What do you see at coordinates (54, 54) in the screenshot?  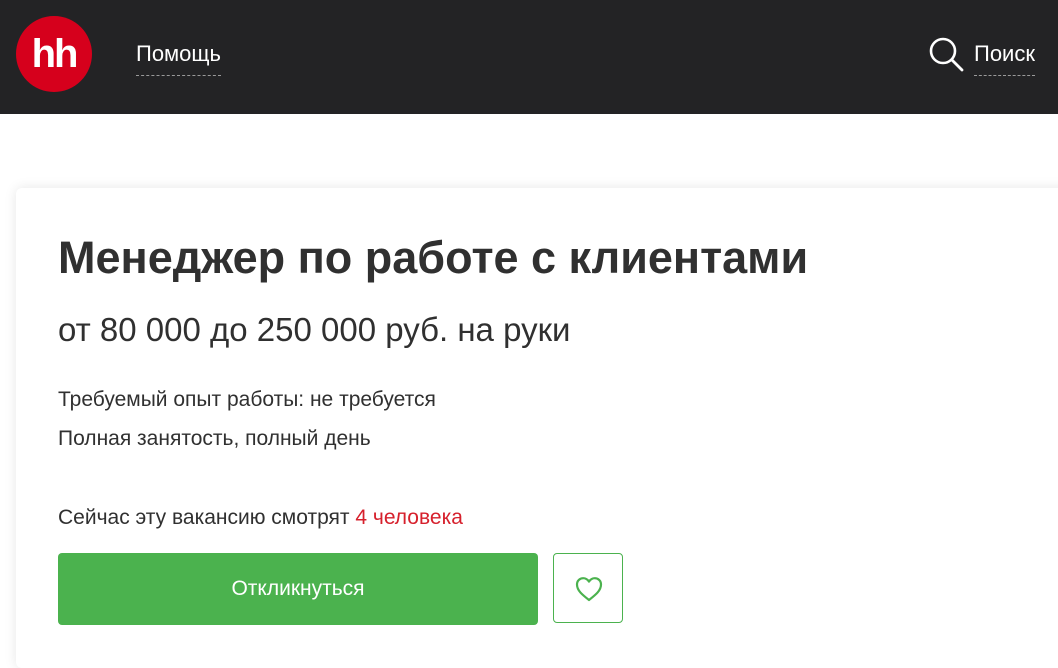 I see `hh-logo: hh` at bounding box center [54, 54].